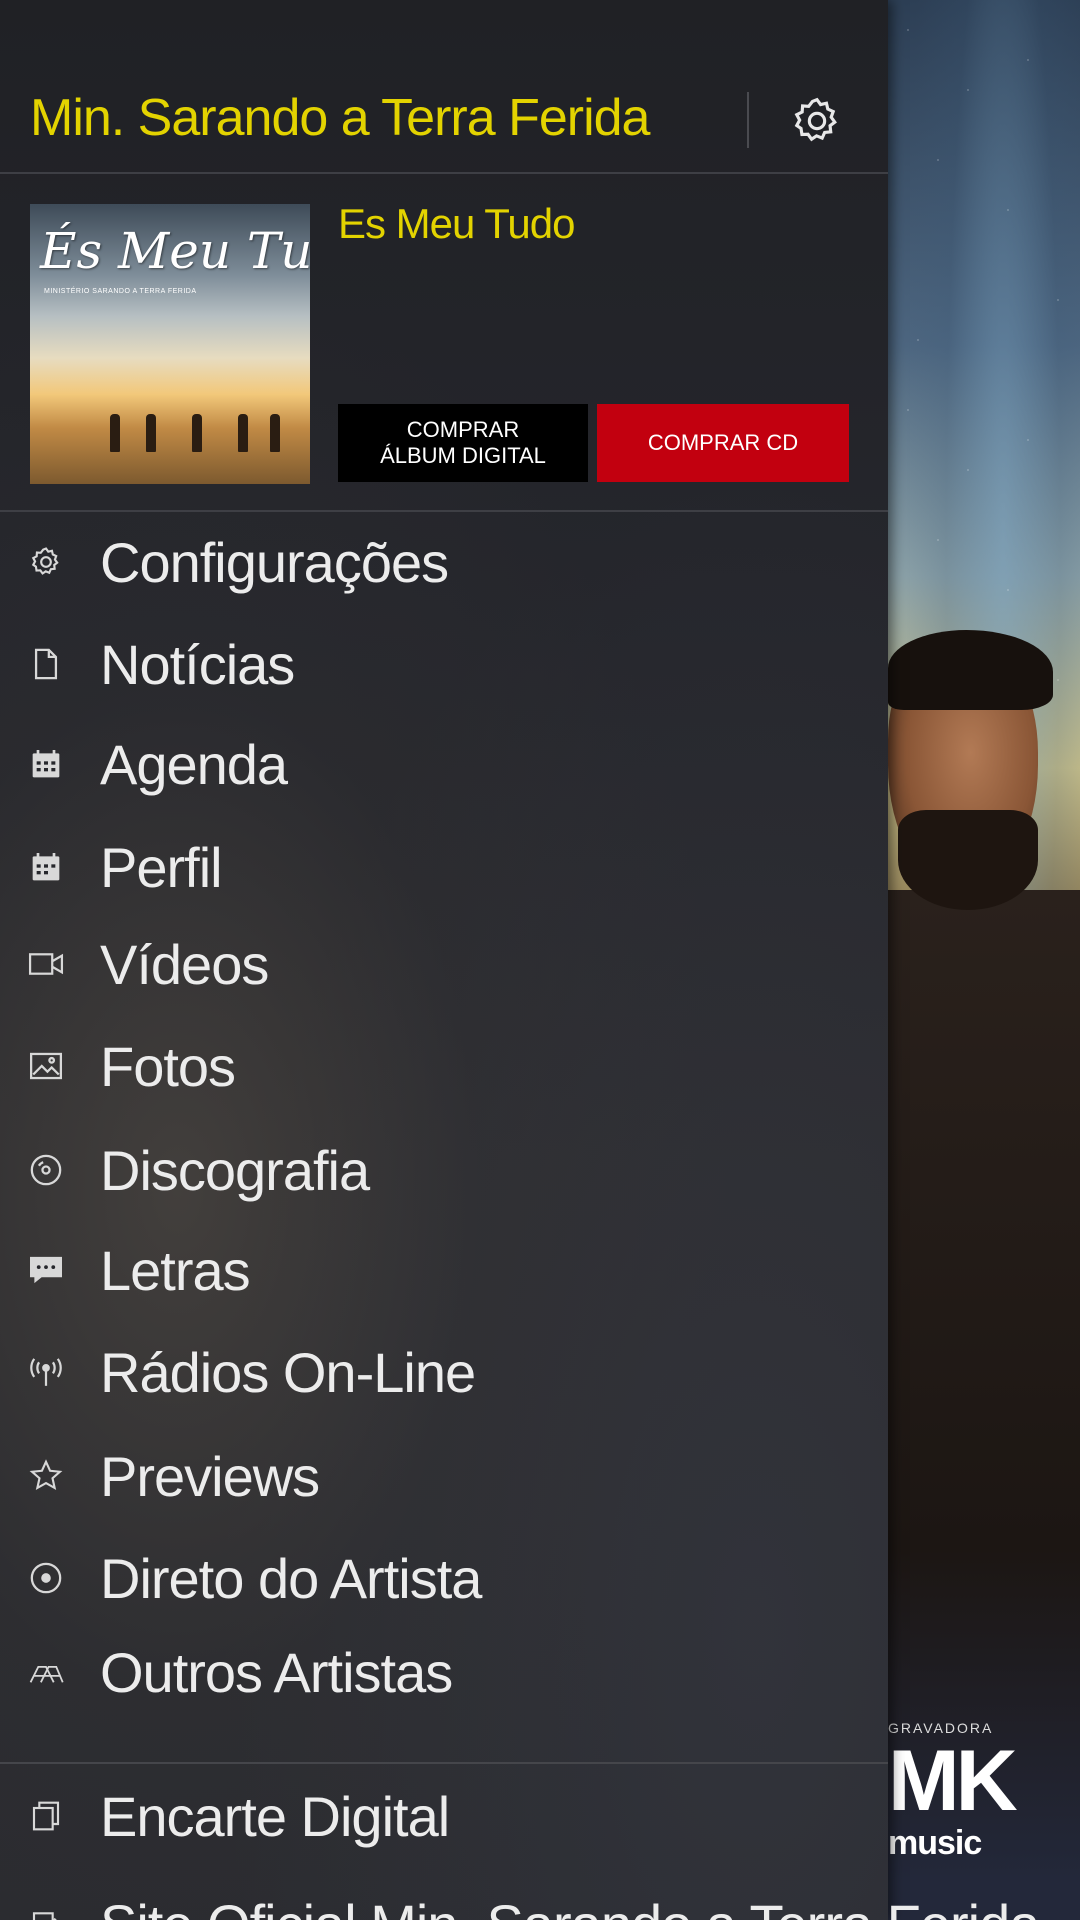  I want to click on disc-icon, so click(46, 1170).